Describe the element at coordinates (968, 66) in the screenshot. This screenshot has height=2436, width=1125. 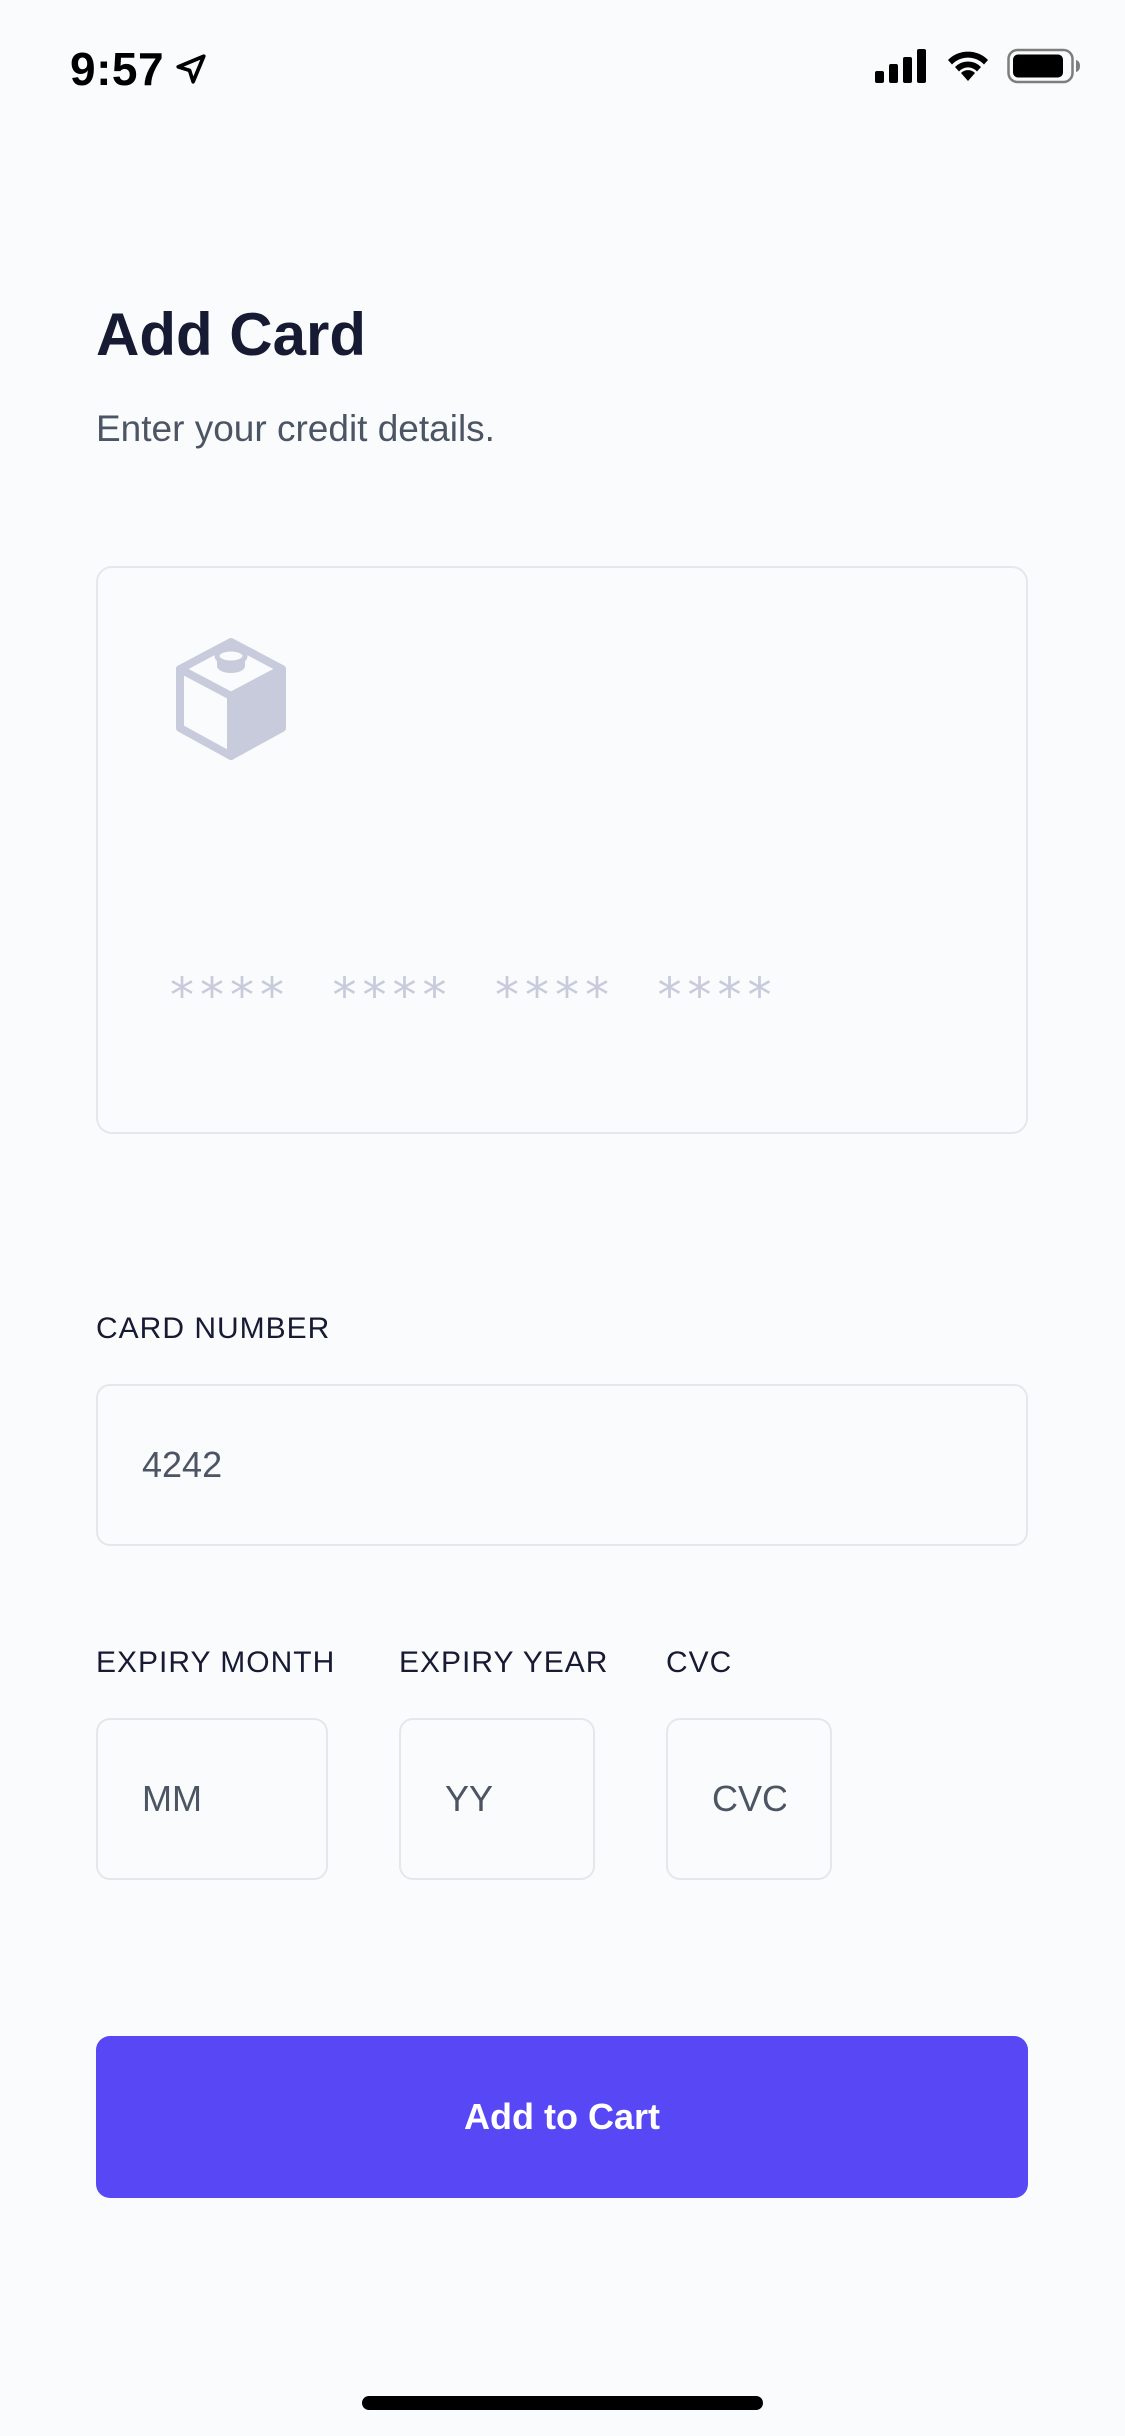
I see `wifi-icon` at that location.